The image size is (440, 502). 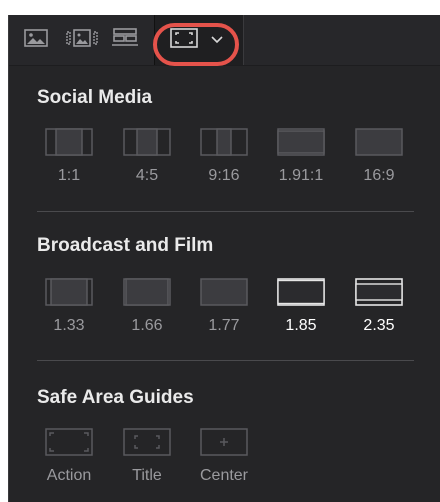 What do you see at coordinates (379, 175) in the screenshot?
I see `aspect-16-9-label: 16:9` at bounding box center [379, 175].